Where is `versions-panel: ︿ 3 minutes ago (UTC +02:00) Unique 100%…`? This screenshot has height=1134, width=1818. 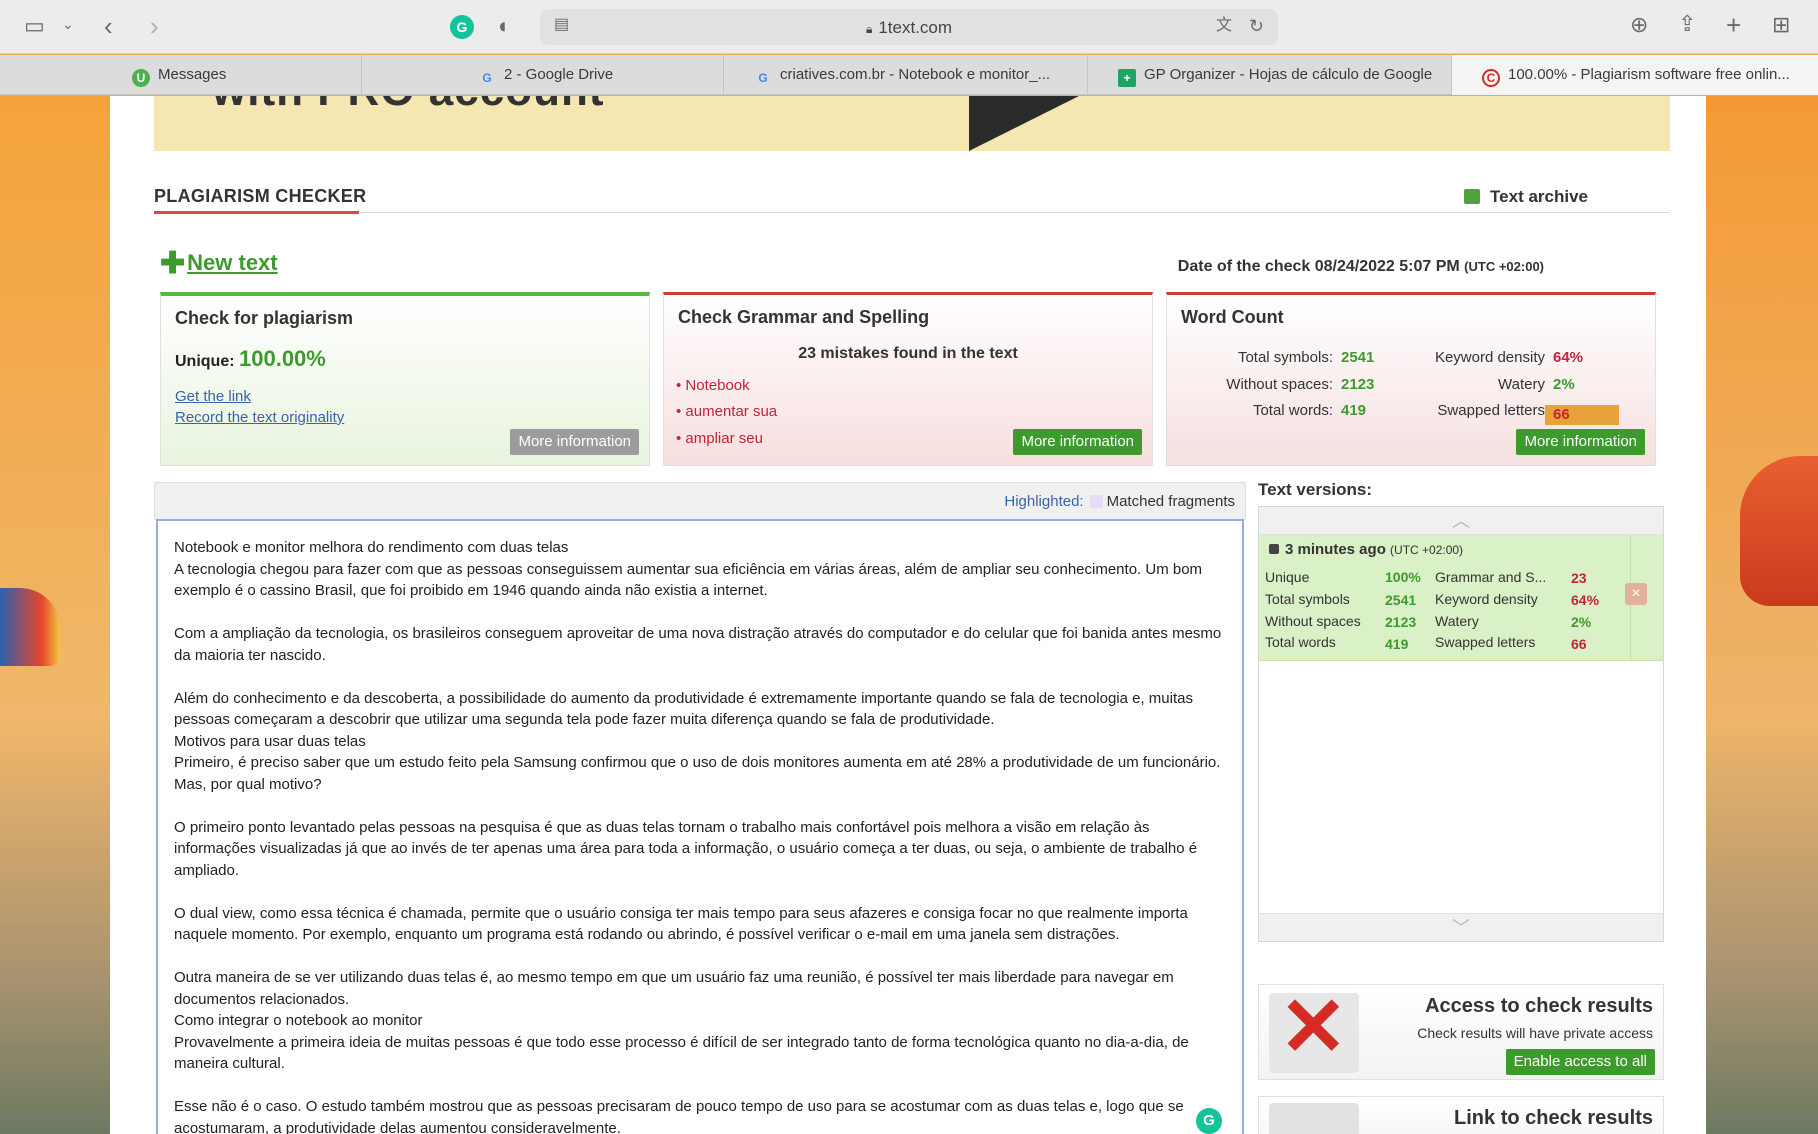
versions-panel: ︿ 3 minutes ago (UTC +02:00) Unique 100%… is located at coordinates (1461, 724).